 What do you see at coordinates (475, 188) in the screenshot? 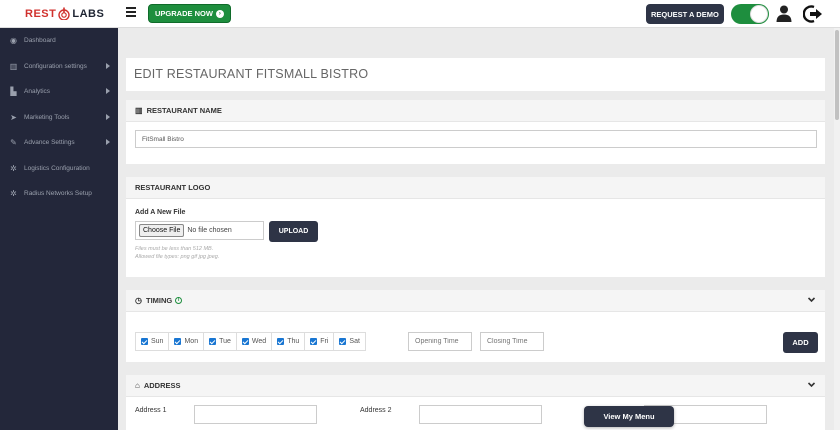
I see `section-header: RESTAURANT LOGO` at bounding box center [475, 188].